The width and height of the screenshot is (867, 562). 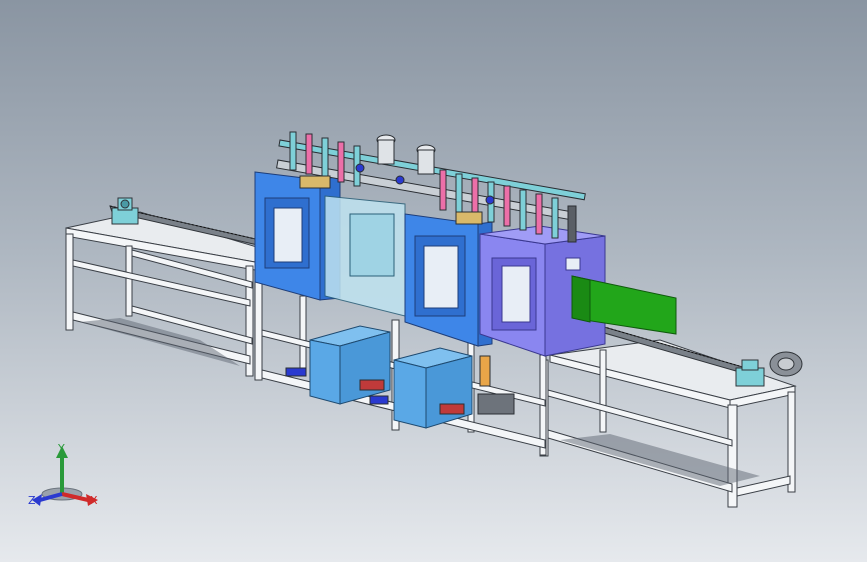 I want to click on x-axis-label: X, so click(x=94, y=500).